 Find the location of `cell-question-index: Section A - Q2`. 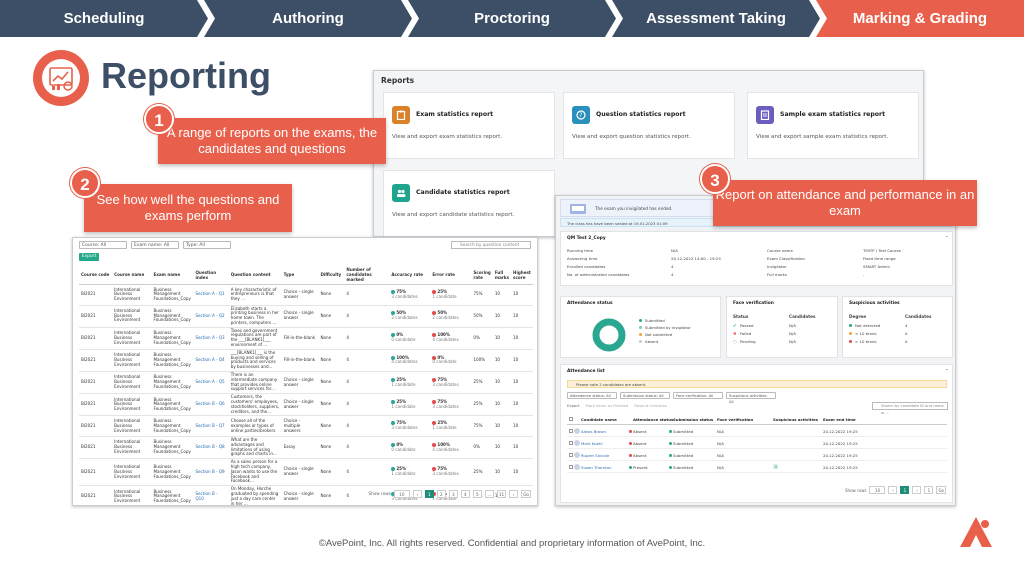

cell-question-index: Section A - Q2 is located at coordinates (211, 316).